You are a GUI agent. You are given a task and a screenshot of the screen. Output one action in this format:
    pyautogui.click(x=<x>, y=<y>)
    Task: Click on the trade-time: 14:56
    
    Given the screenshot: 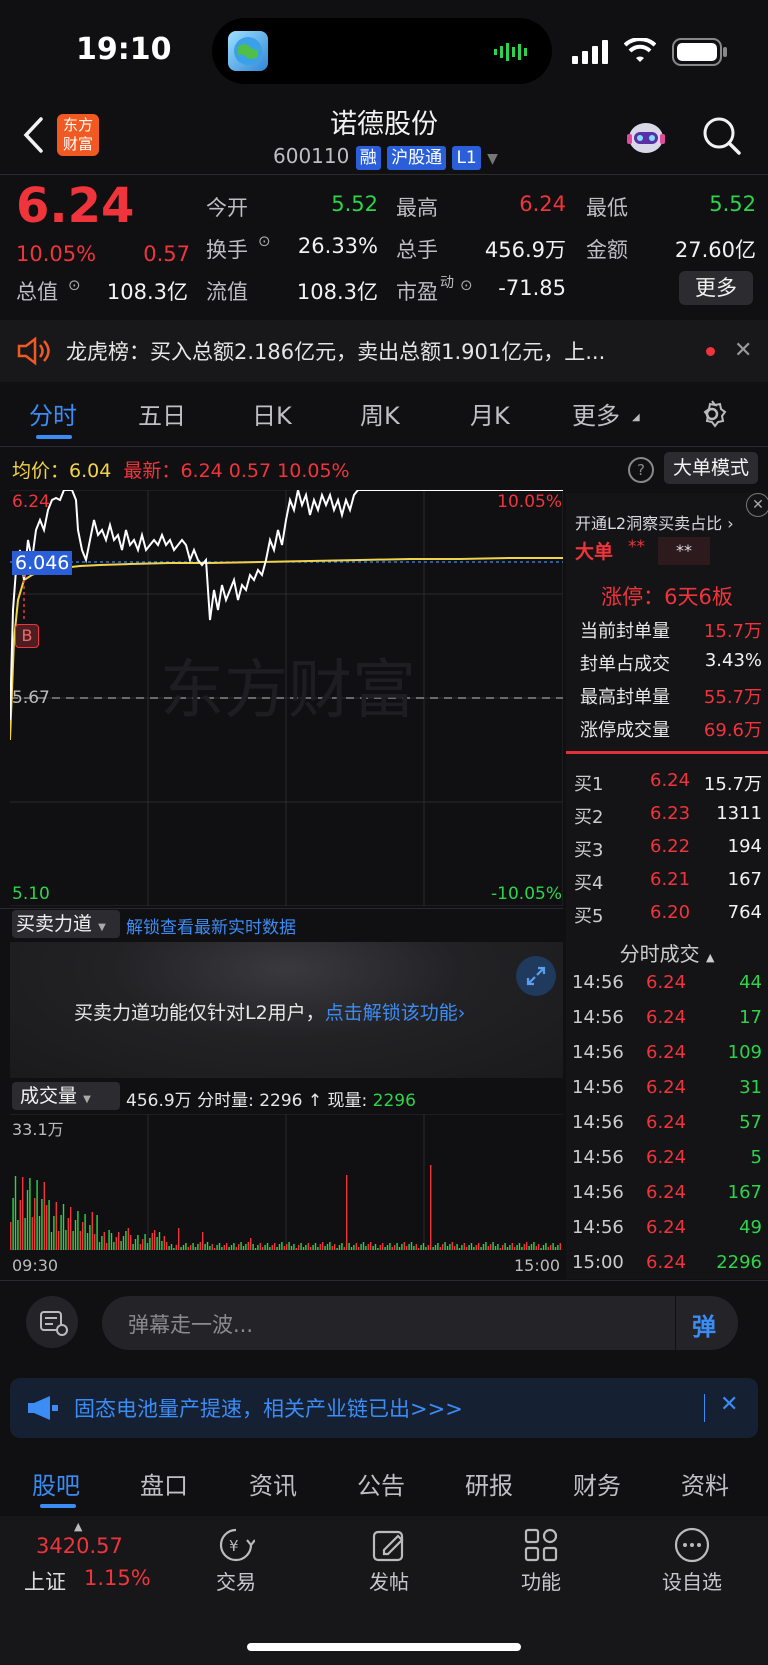 What is the action you would take?
    pyautogui.click(x=598, y=1157)
    